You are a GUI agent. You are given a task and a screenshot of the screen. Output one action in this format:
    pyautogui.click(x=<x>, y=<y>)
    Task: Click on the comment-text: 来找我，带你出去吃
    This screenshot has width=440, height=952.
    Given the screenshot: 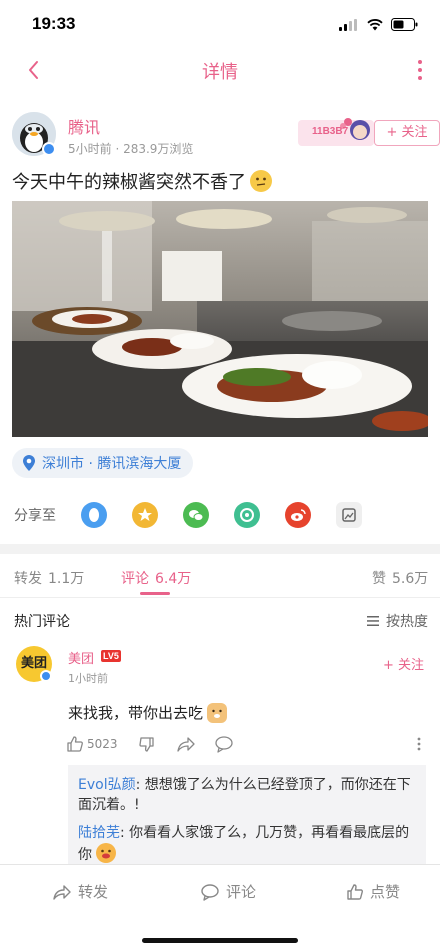 What is the action you would take?
    pyautogui.click(x=136, y=713)
    